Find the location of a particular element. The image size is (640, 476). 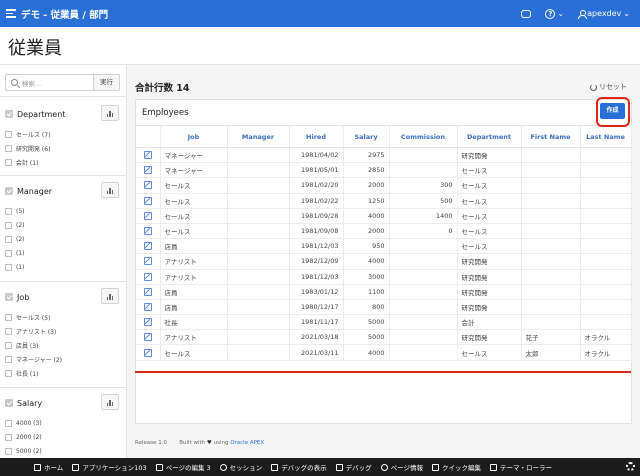

divider is located at coordinates (63, 281).